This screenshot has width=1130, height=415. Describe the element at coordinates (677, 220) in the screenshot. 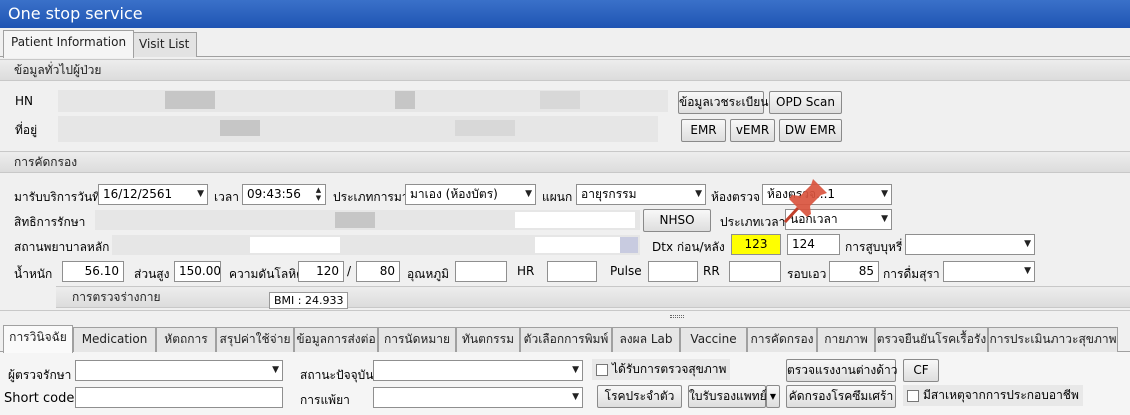

I see `nhso-button: NHSO` at that location.